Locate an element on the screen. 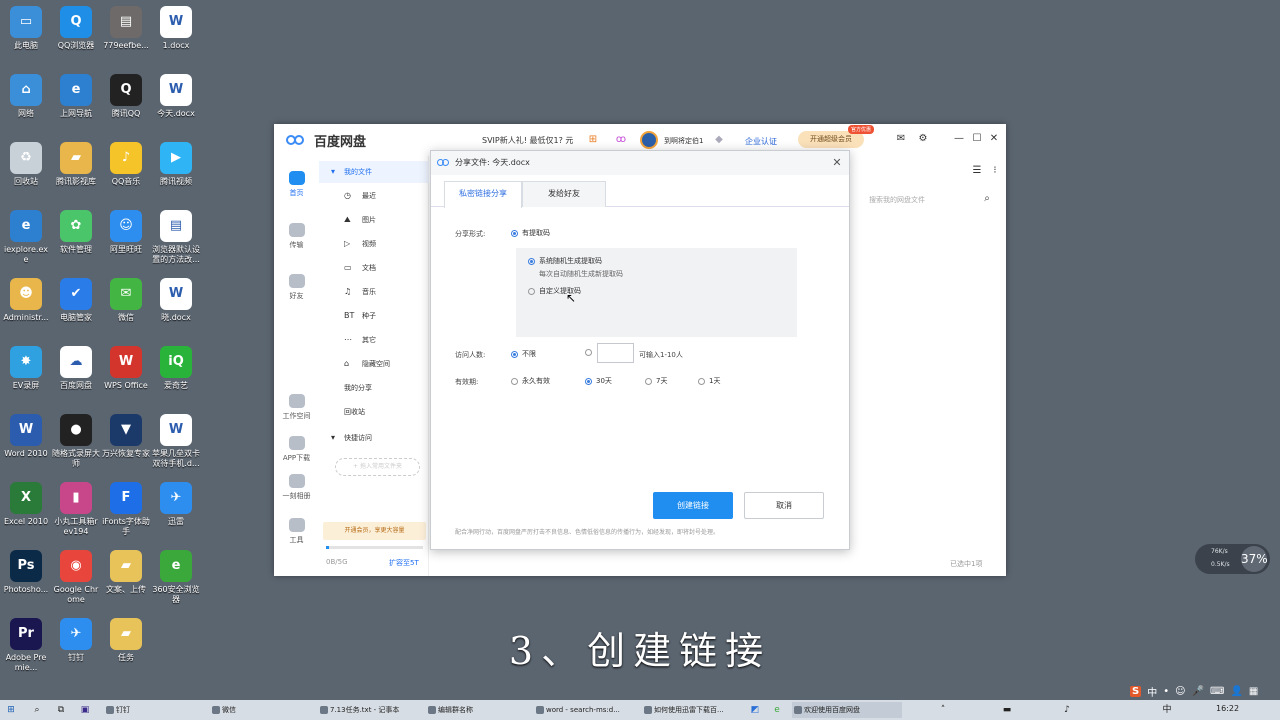 The height and width of the screenshot is (720, 1280). nav-album: 一刻相册 is located at coordinates (296, 487).